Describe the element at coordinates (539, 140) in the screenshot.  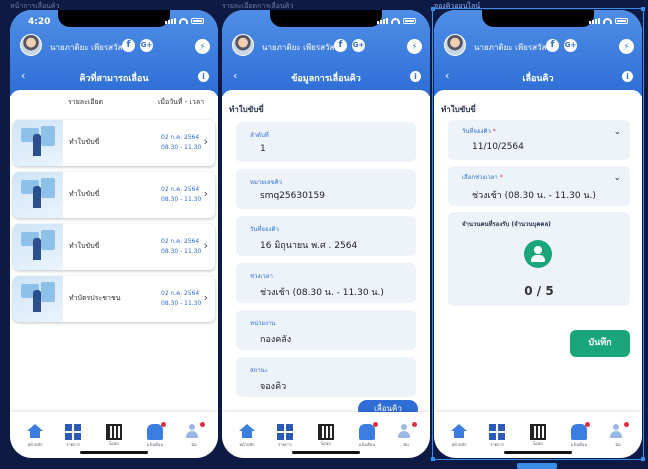
I see `booking-date-field: วันที่จองคิว * 11/10/2564 ⌄` at that location.